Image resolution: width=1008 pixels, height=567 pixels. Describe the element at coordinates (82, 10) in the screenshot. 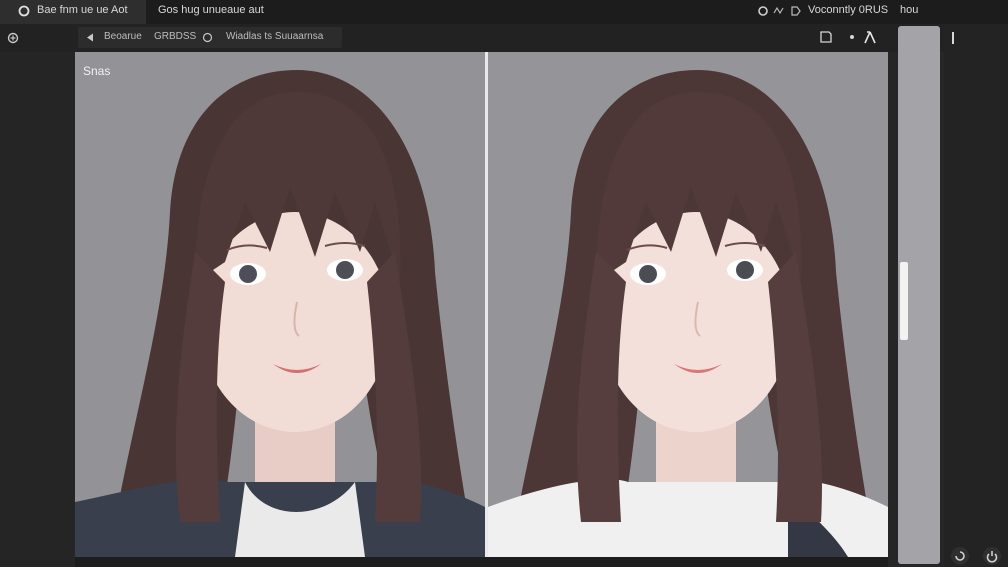

I see `tab-label: Bae fnm ue ue Aot` at that location.